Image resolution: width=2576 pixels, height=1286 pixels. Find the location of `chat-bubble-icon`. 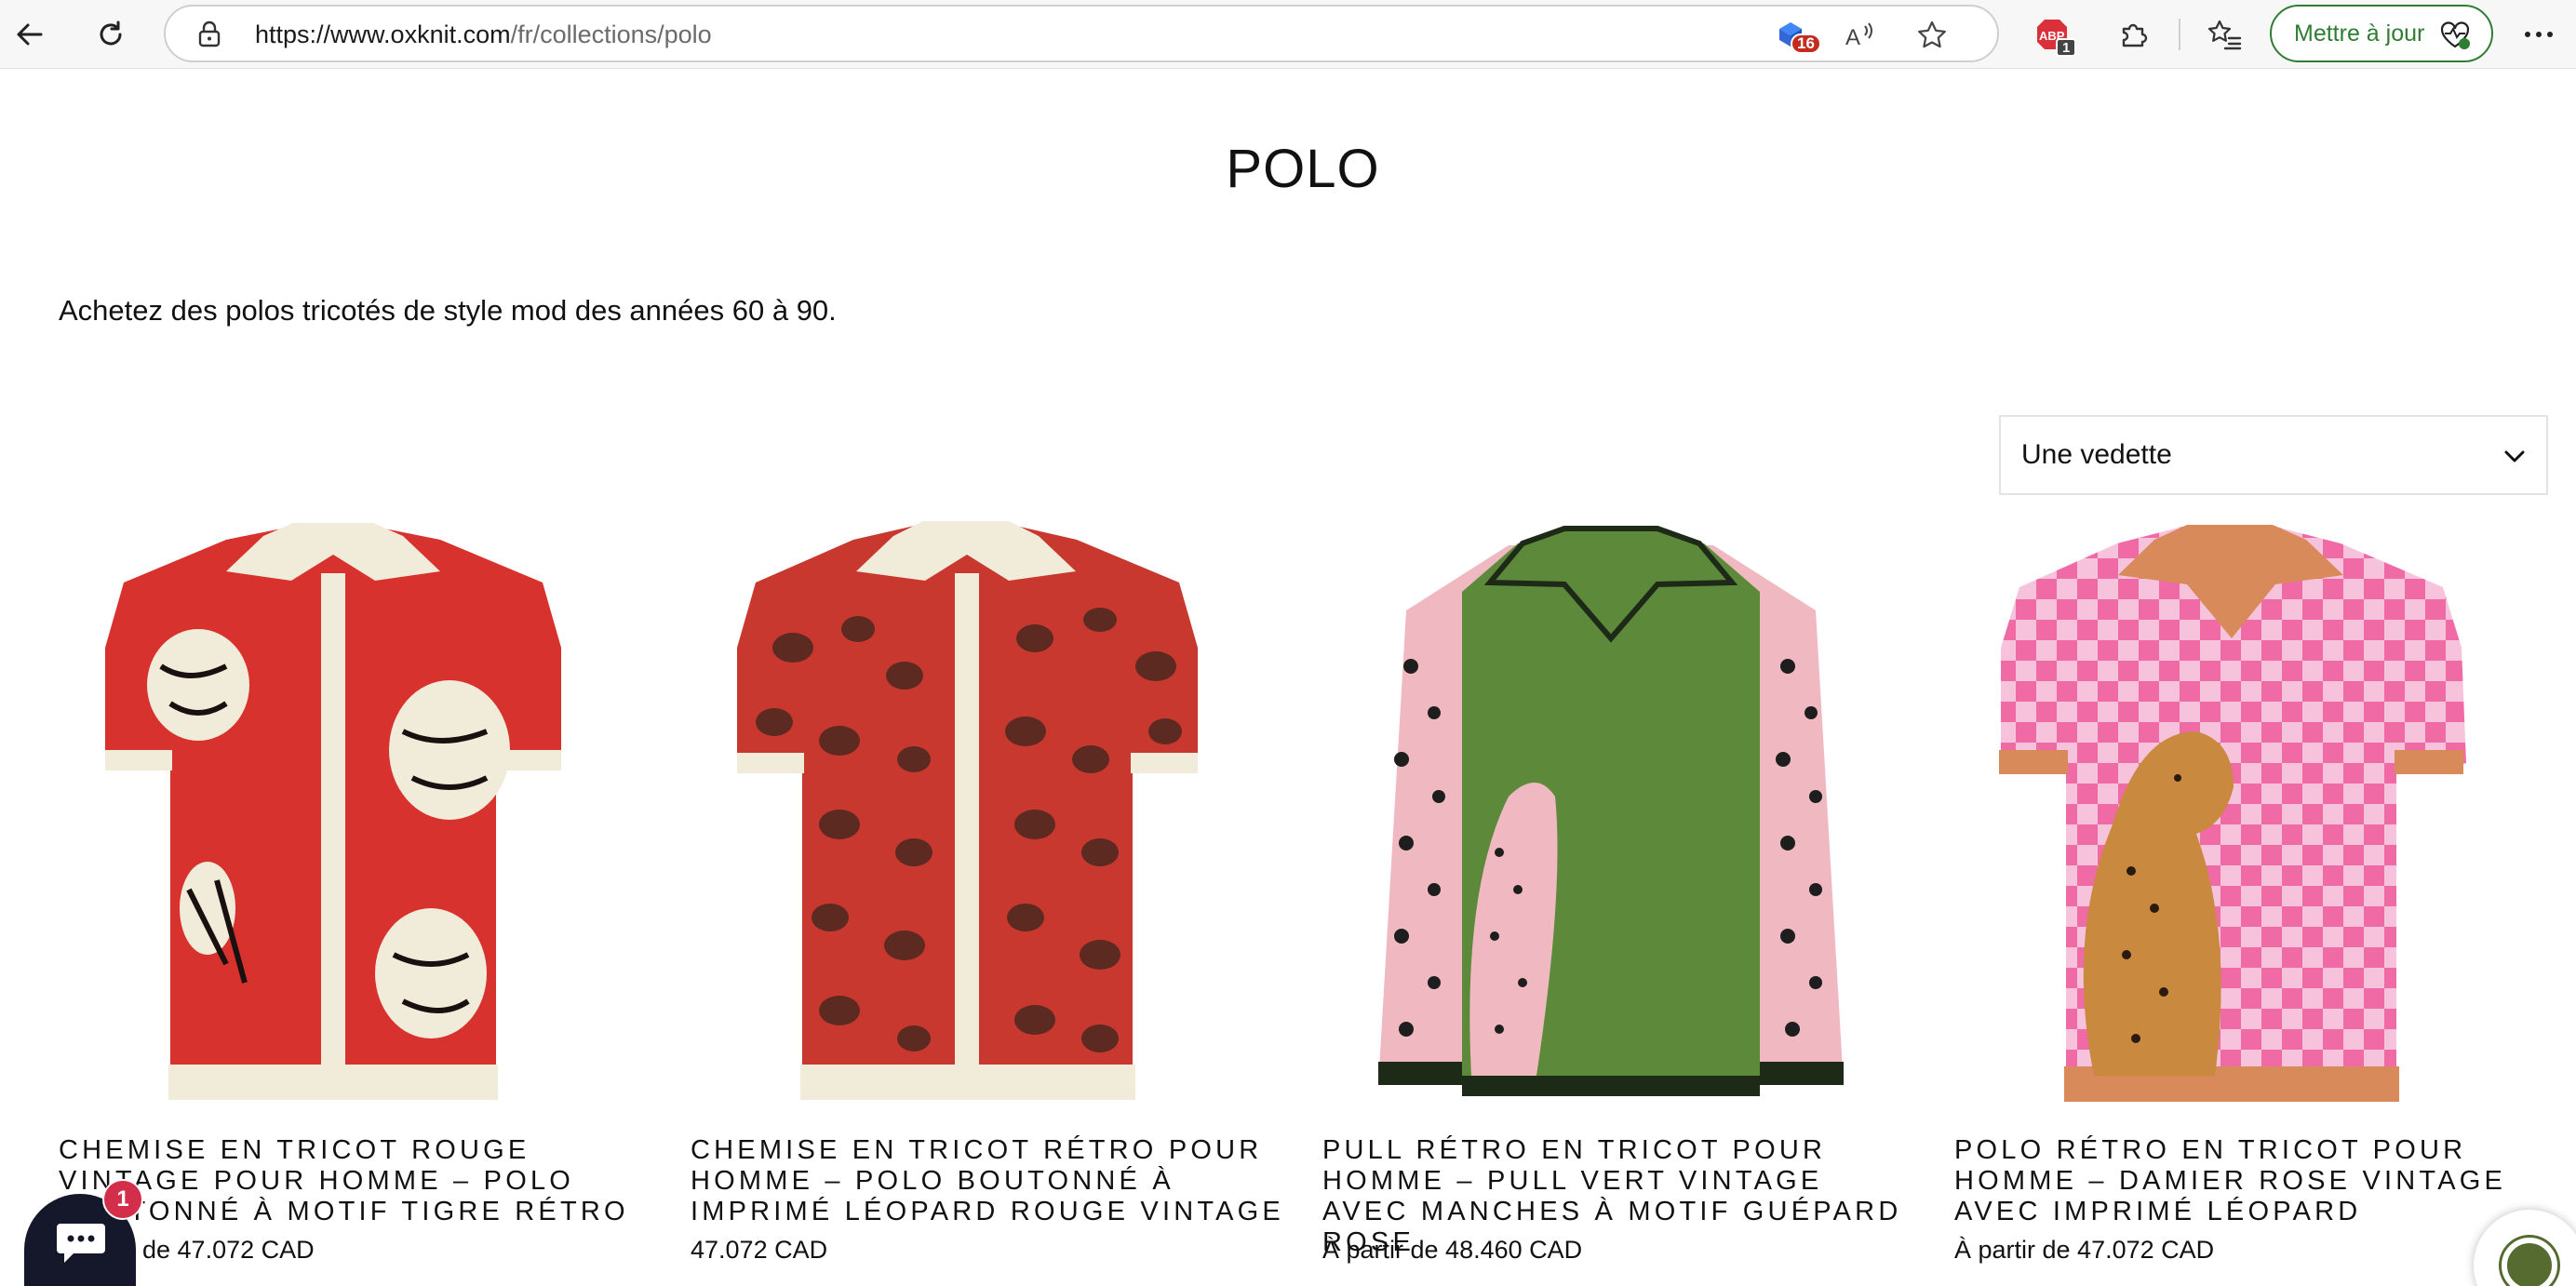

chat-bubble-icon is located at coordinates (81, 1244).